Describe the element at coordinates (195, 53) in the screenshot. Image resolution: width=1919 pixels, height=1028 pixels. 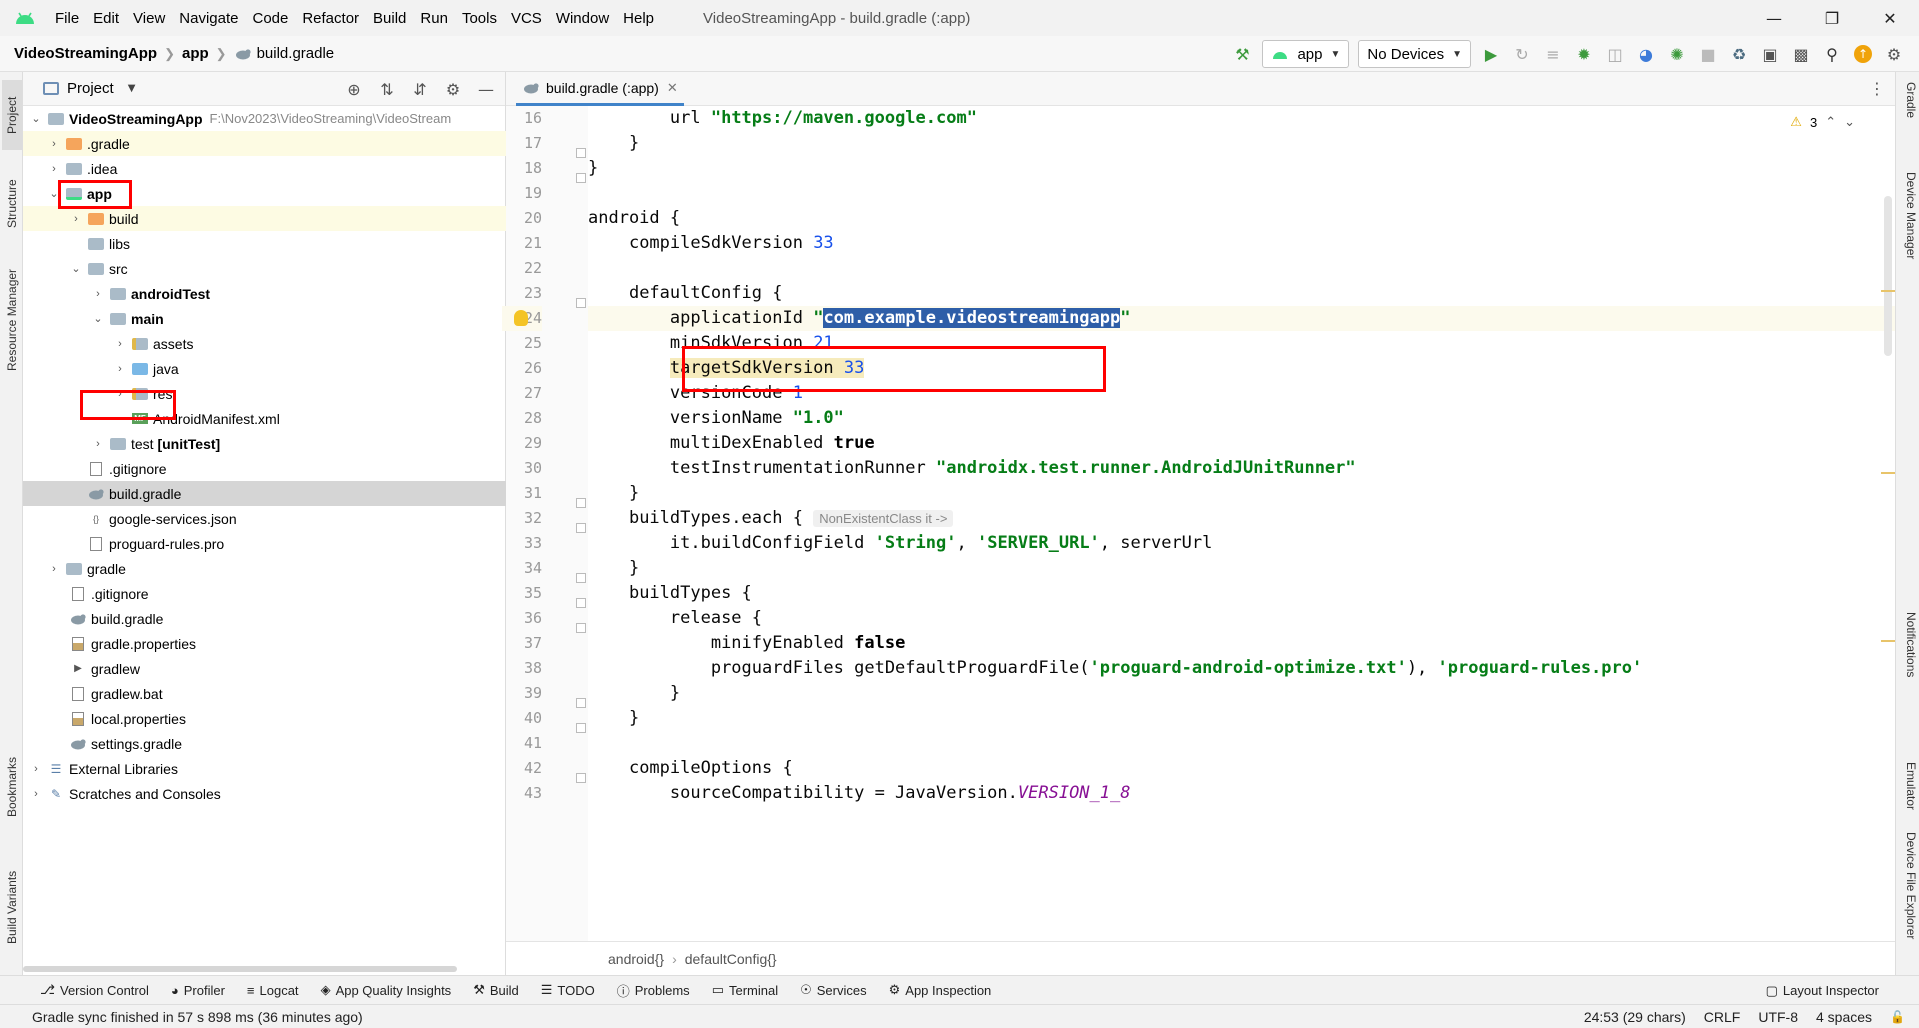
I see `breadcrumb-module: app` at that location.